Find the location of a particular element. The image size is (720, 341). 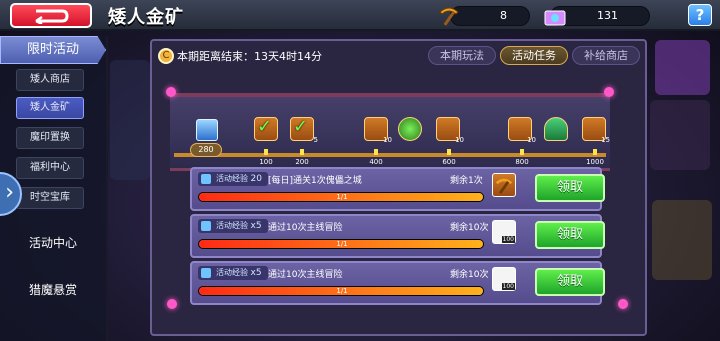

sidebar-hunt-bounty: 猎魔悬赏 is located at coordinates (53, 289).